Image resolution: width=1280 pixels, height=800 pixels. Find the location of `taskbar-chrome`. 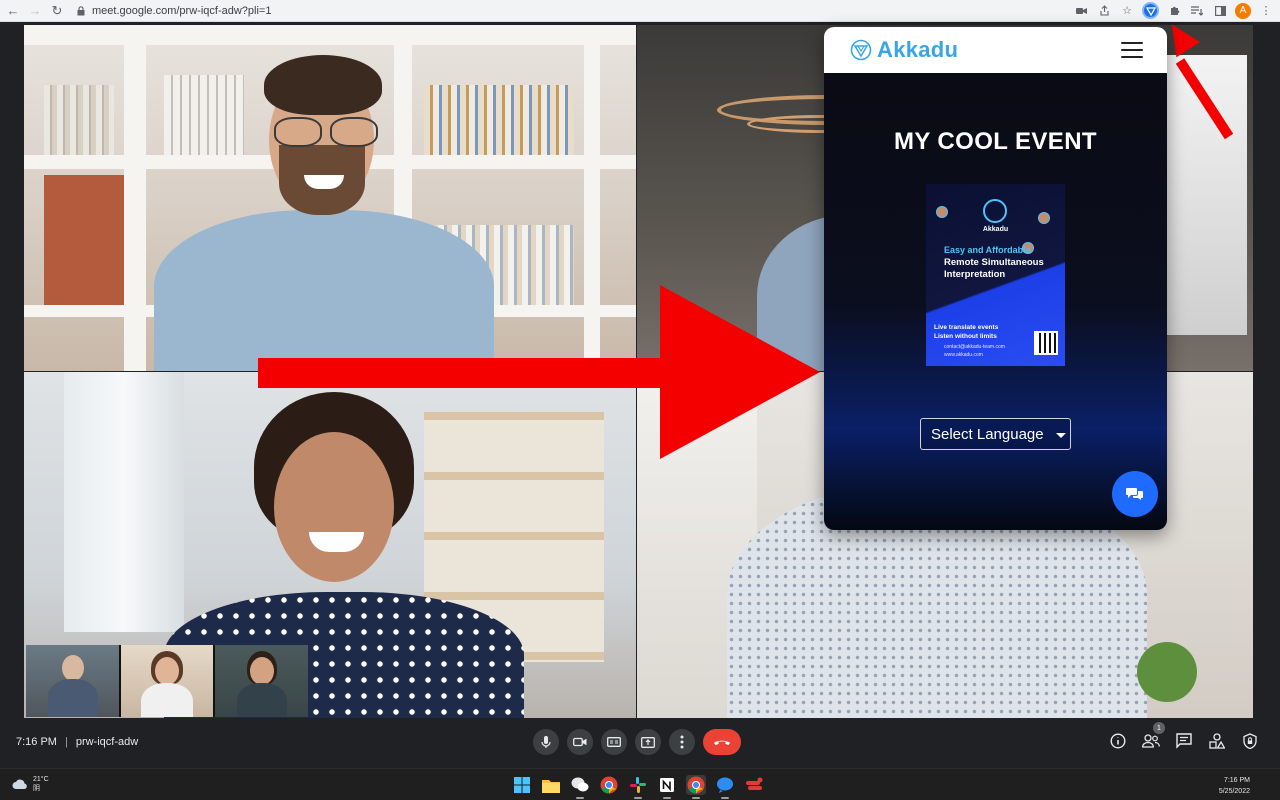

taskbar-chrome is located at coordinates (609, 785).